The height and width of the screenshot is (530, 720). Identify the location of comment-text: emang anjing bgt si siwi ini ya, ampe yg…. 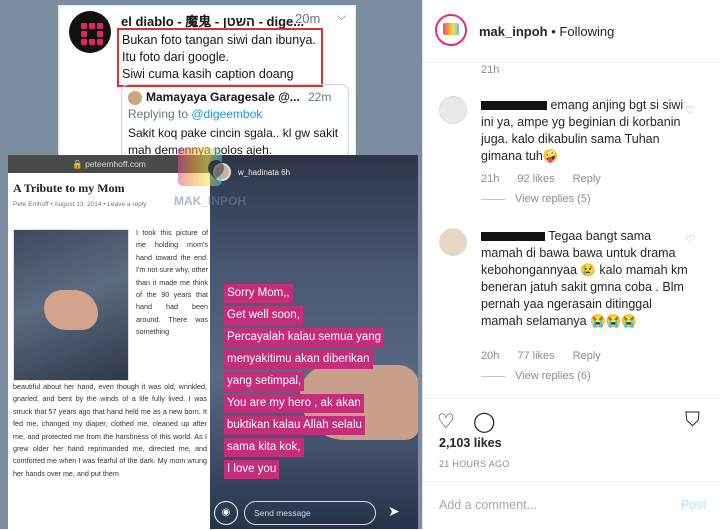
(582, 130).